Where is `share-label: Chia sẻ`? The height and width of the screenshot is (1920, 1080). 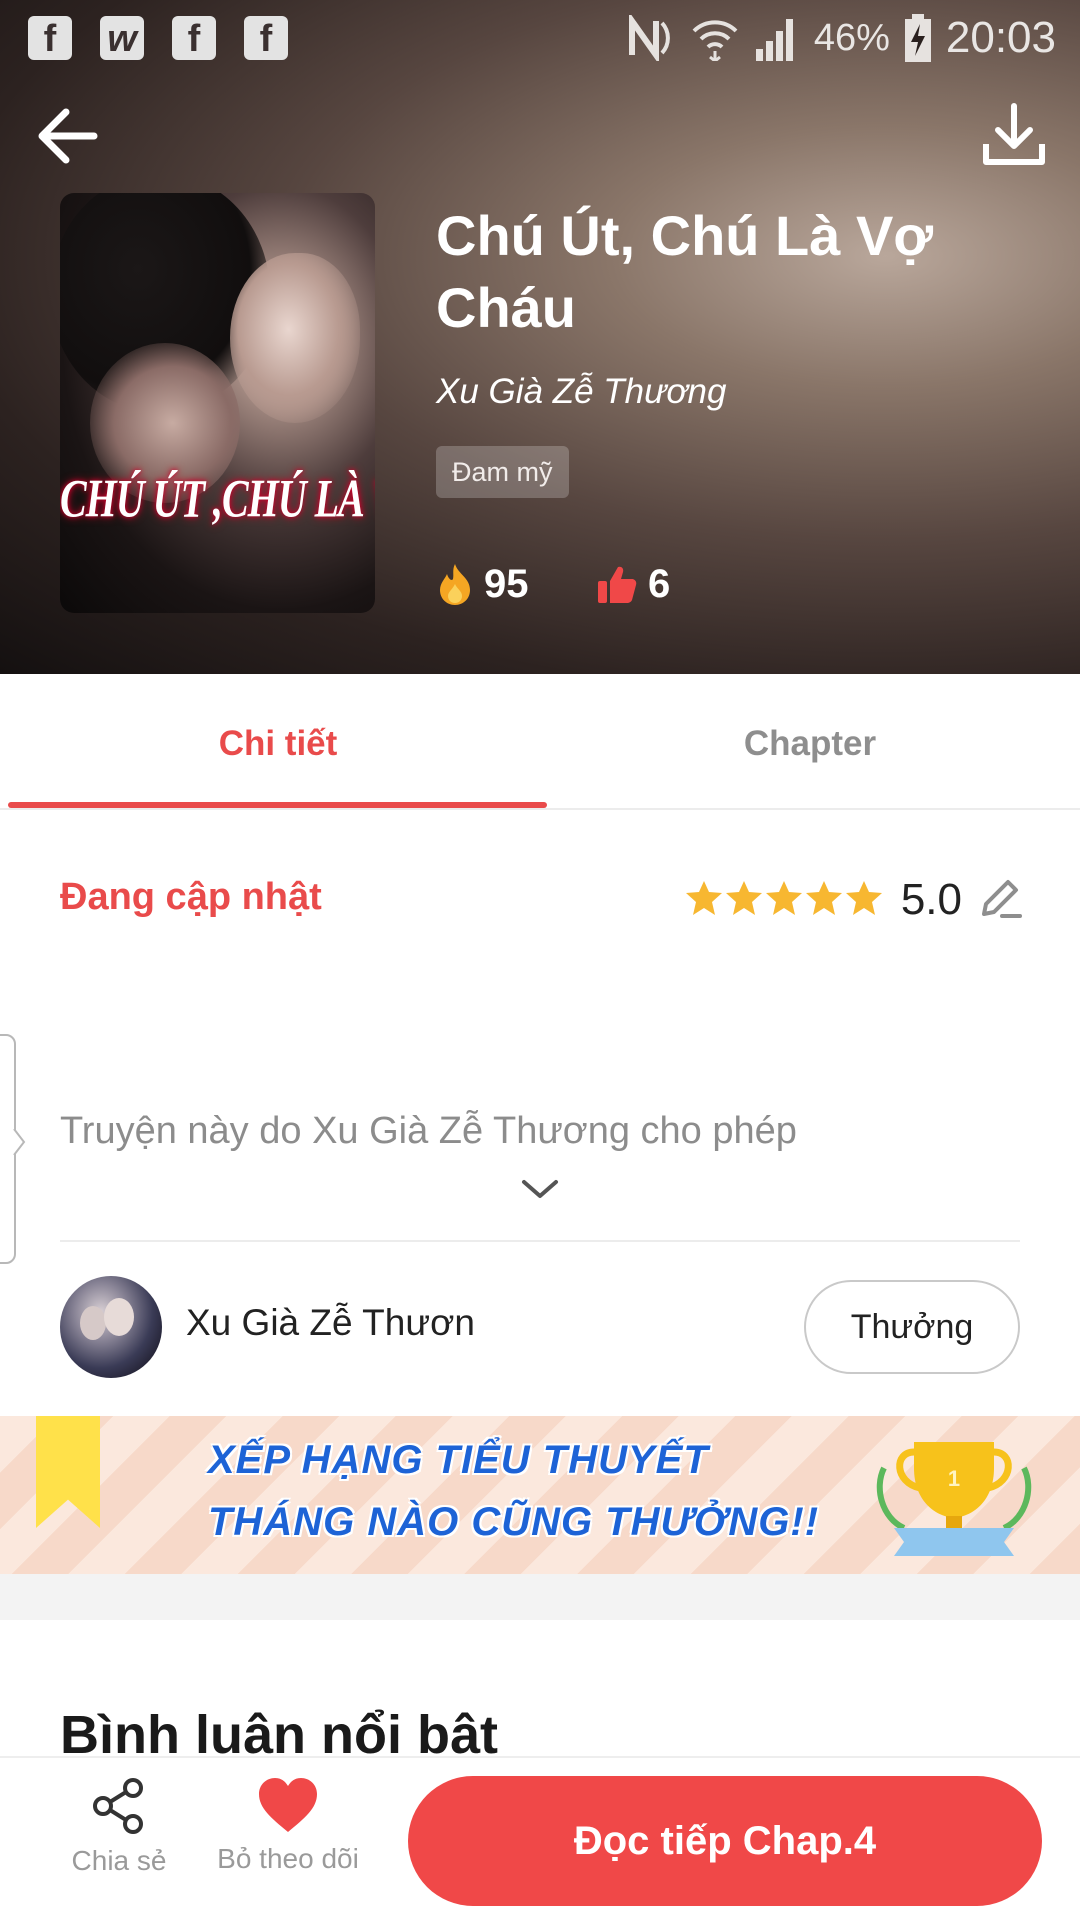 share-label: Chia sẻ is located at coordinates (119, 1860).